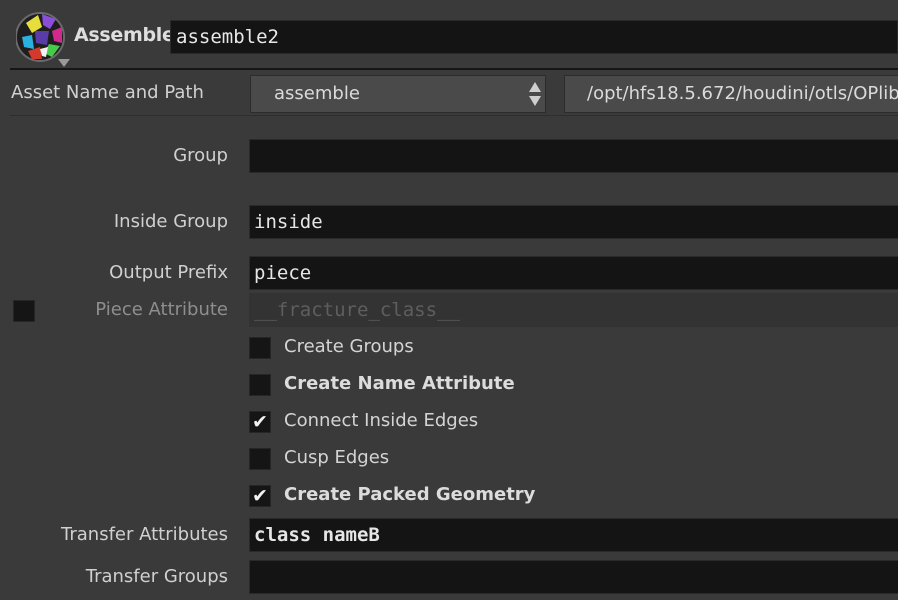 The height and width of the screenshot is (600, 898). Describe the element at coordinates (24, 311) in the screenshot. I see `piece-attribute-toggle` at that location.